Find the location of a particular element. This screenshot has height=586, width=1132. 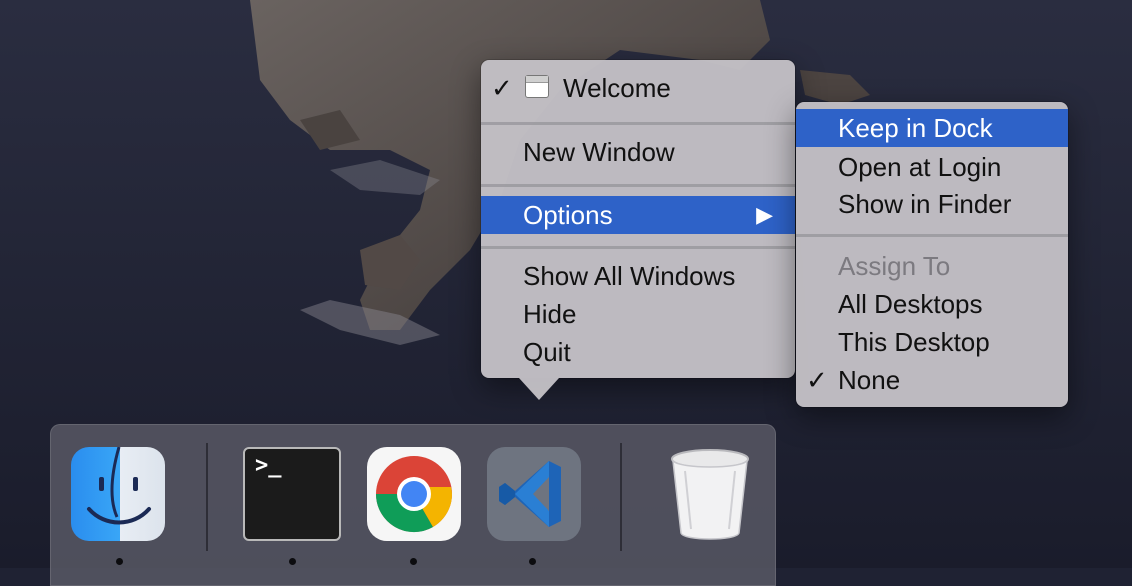

menu-item-label: New Window is located at coordinates (599, 152).